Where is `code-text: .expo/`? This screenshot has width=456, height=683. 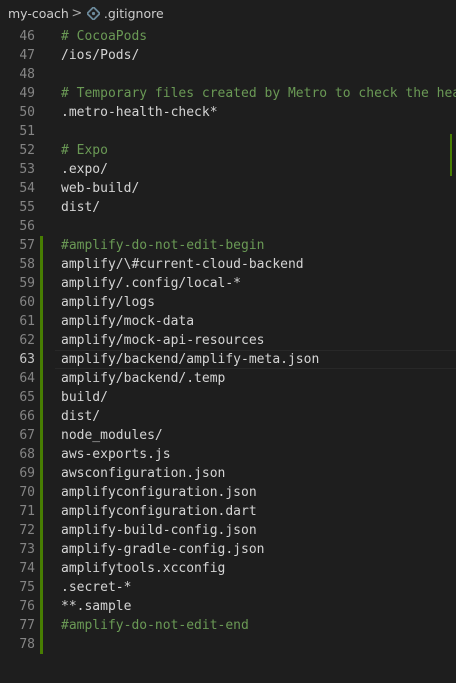 code-text: .expo/ is located at coordinates (84, 169).